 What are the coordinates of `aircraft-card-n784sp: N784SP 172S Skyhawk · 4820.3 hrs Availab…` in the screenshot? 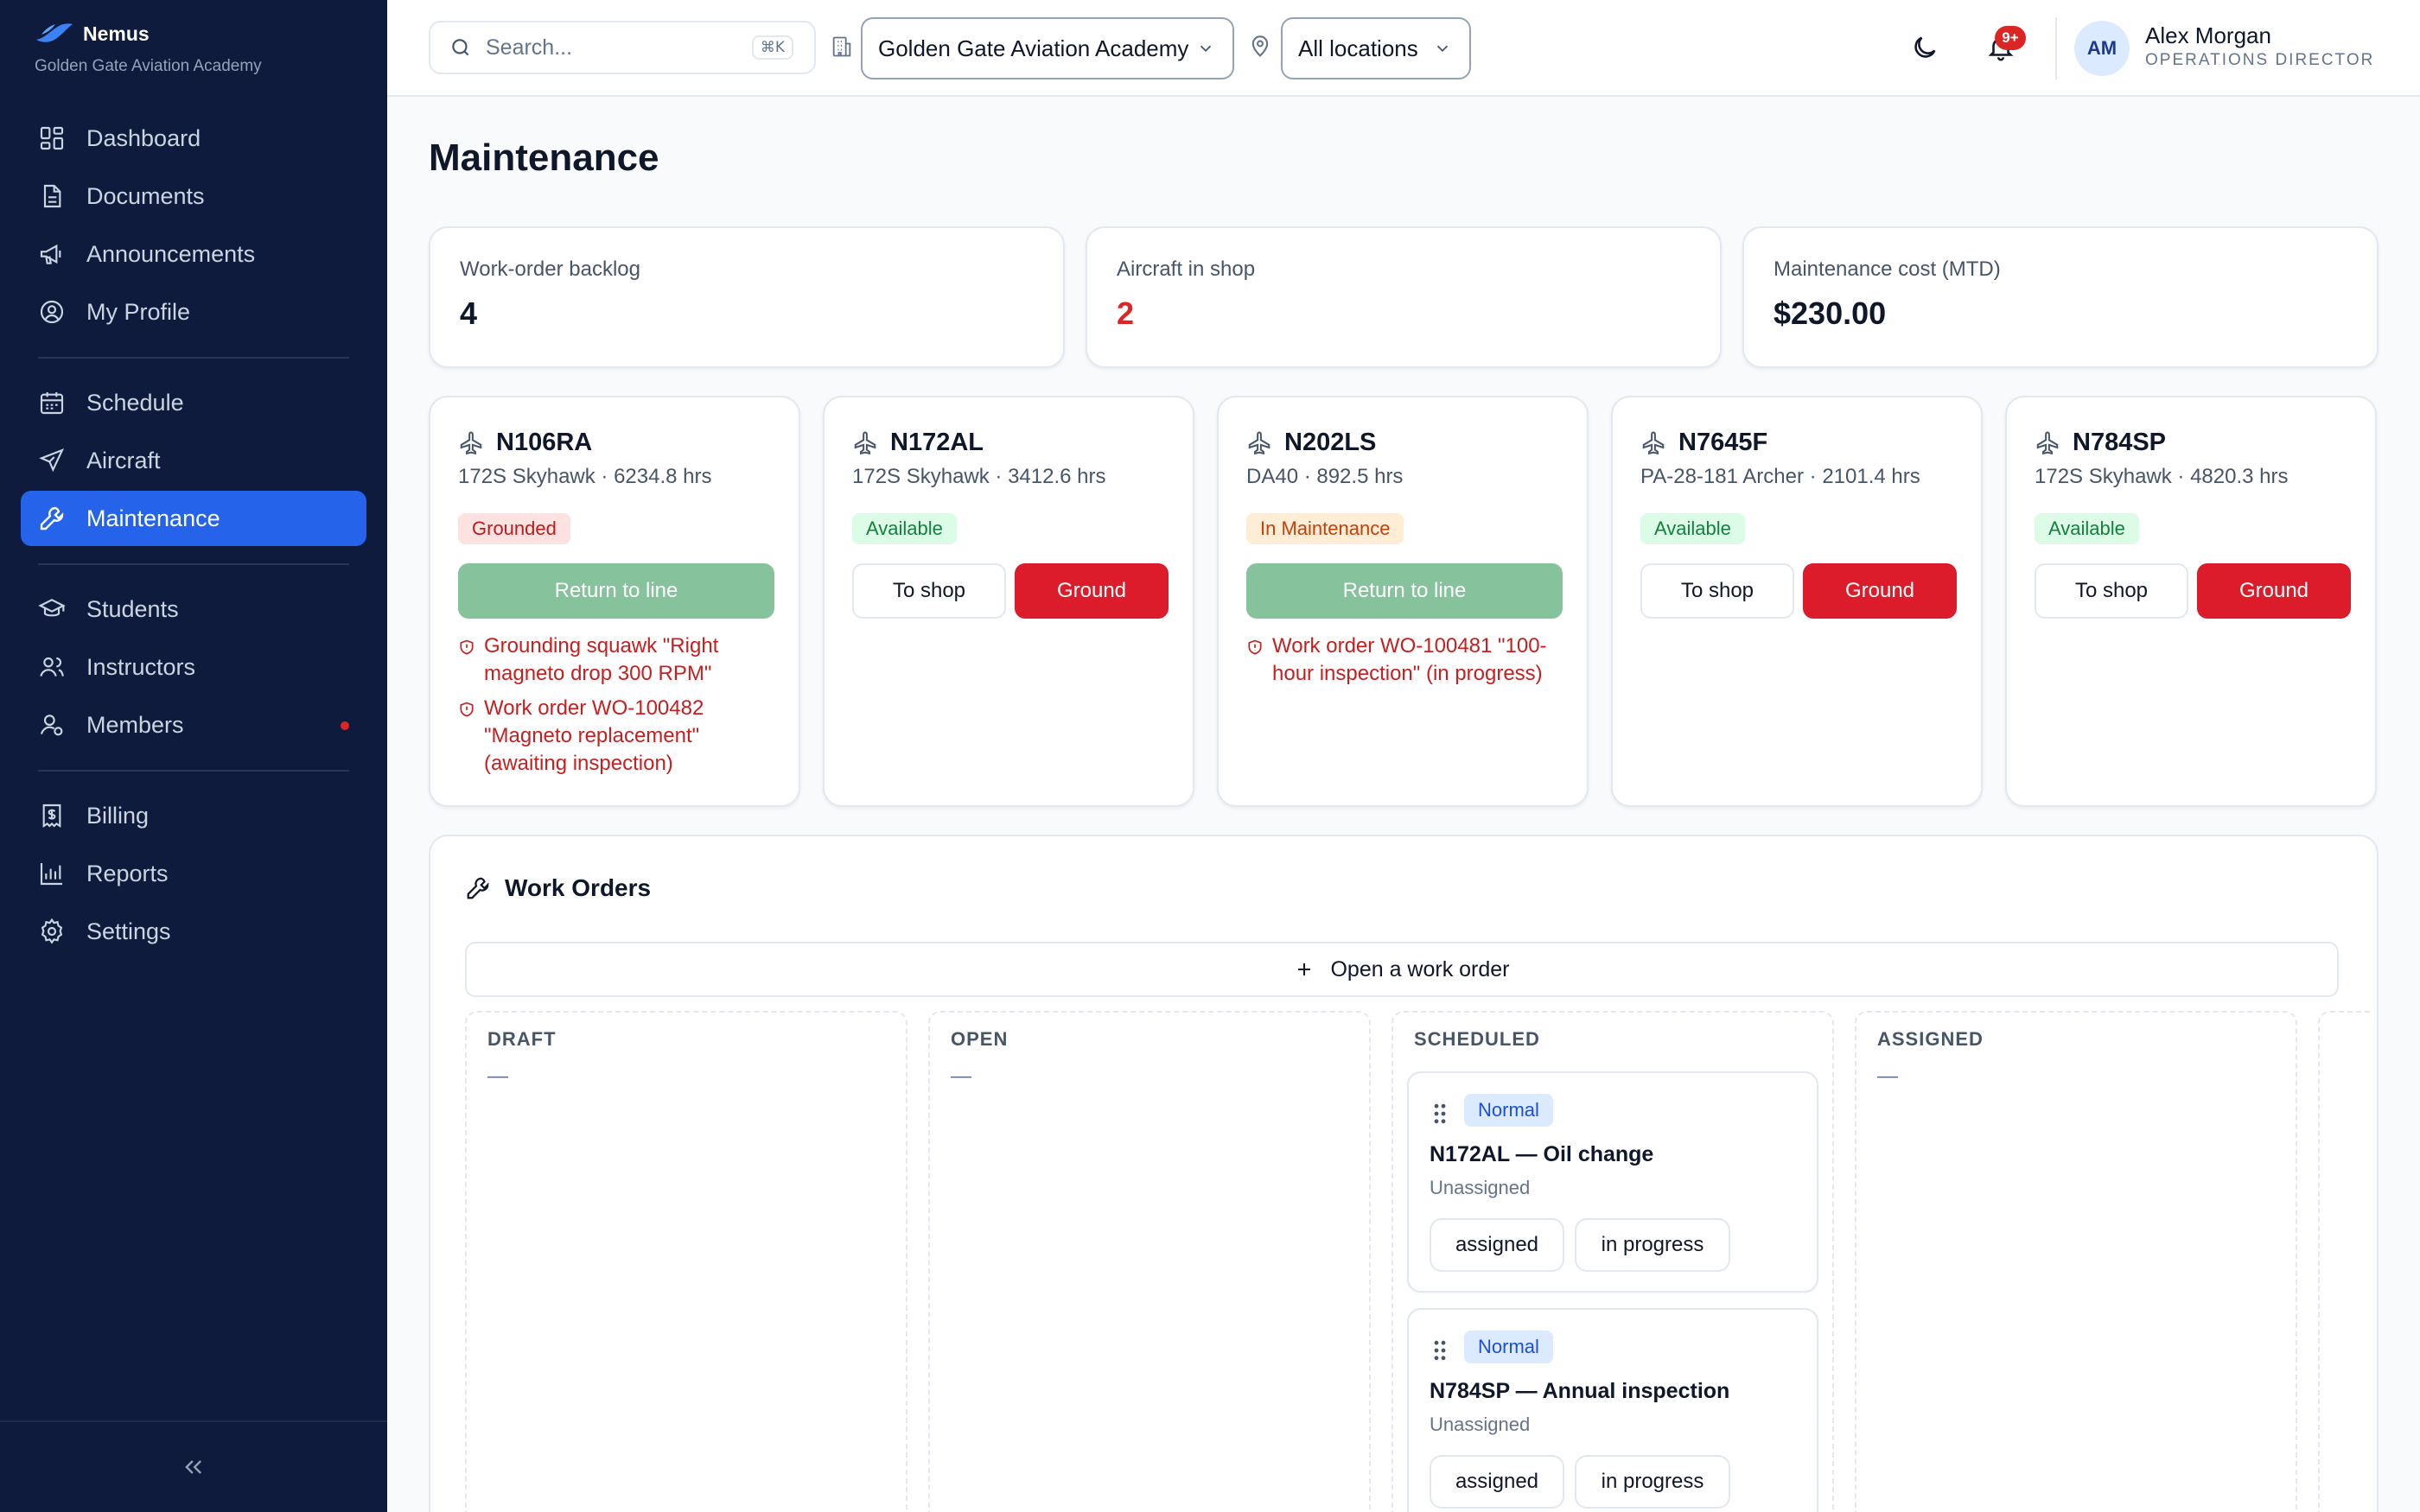 It's located at (2191, 601).